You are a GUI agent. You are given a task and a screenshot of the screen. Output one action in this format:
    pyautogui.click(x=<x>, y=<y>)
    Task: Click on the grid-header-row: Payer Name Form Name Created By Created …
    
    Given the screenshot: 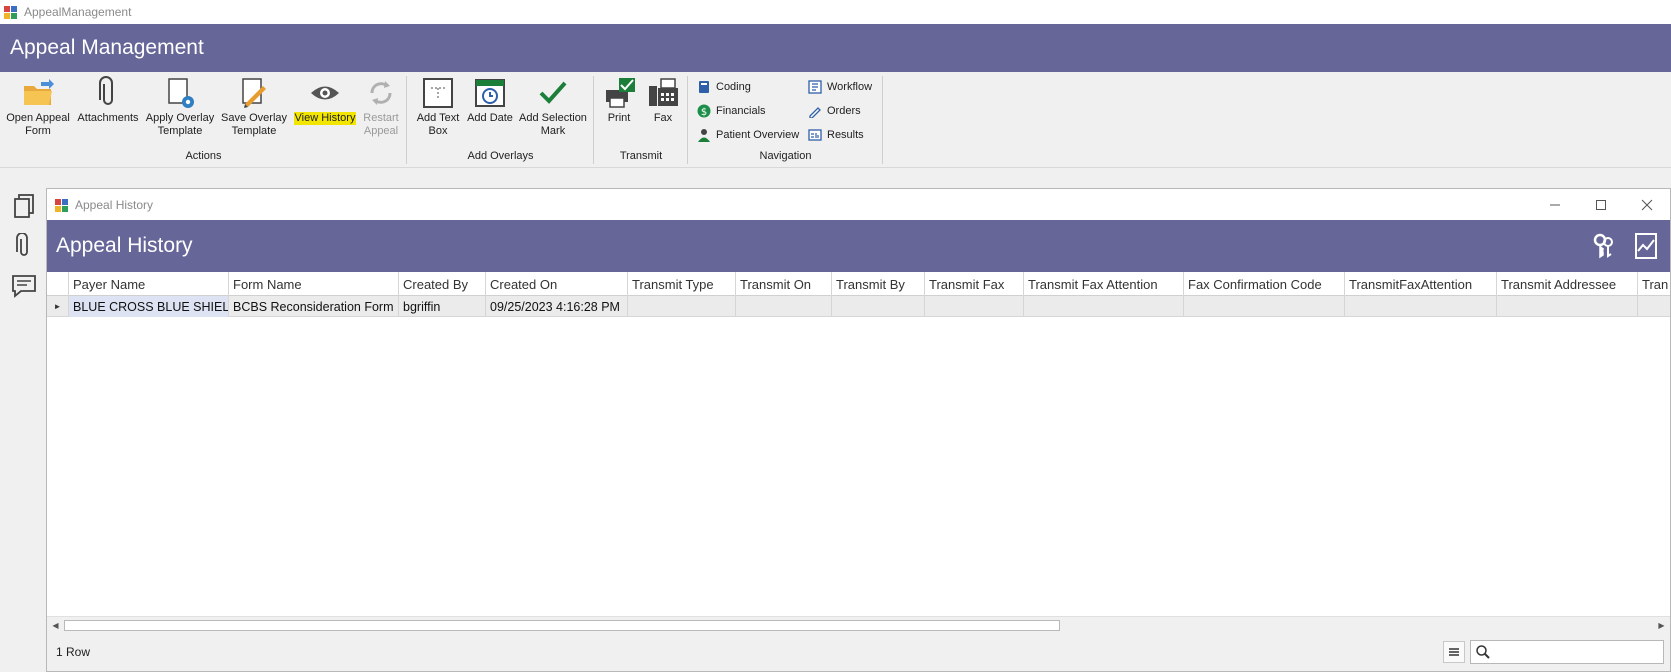 What is the action you would take?
    pyautogui.click(x=858, y=284)
    